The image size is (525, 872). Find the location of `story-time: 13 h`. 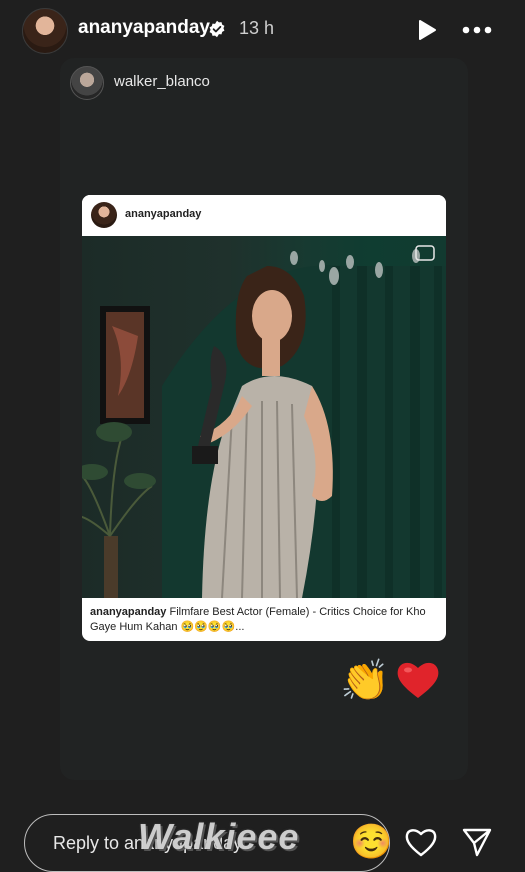

story-time: 13 h is located at coordinates (257, 28).